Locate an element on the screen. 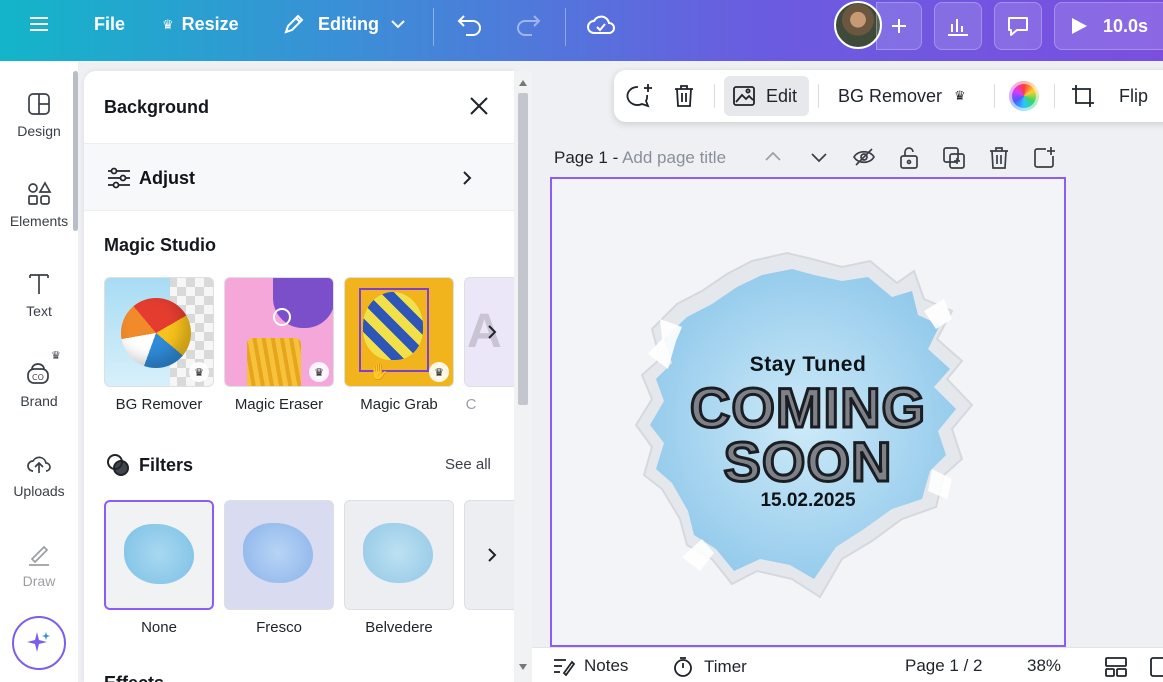  duplicate-page-button is located at coordinates (954, 160).